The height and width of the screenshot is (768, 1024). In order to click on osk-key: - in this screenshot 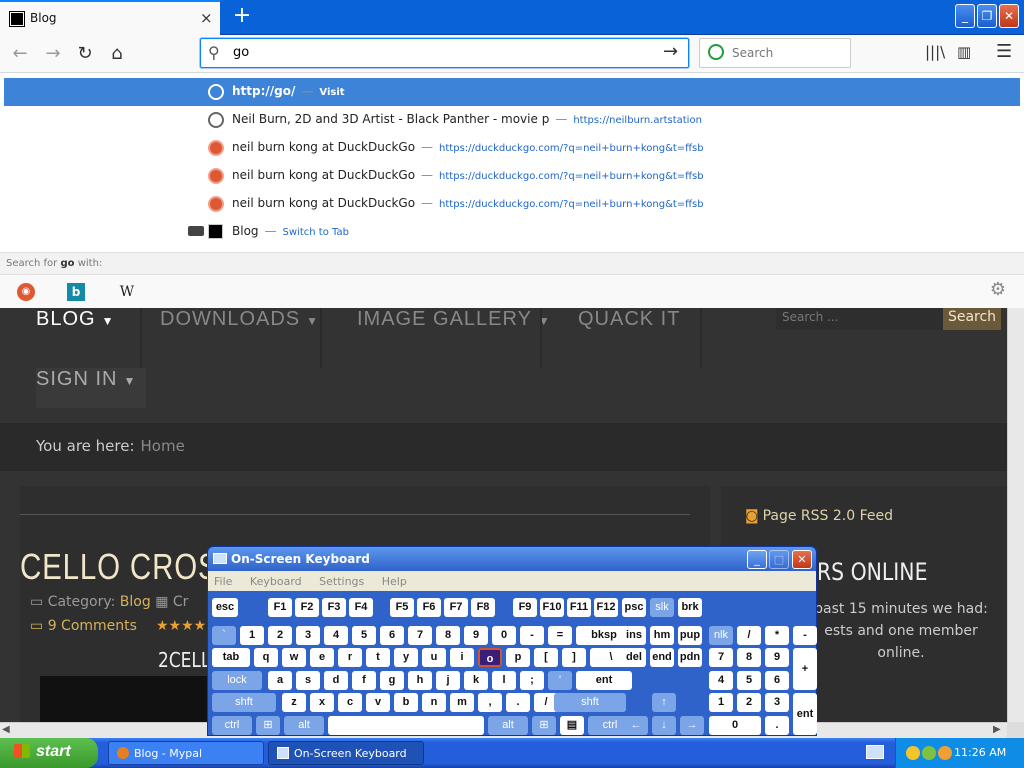, I will do `click(805, 635)`.